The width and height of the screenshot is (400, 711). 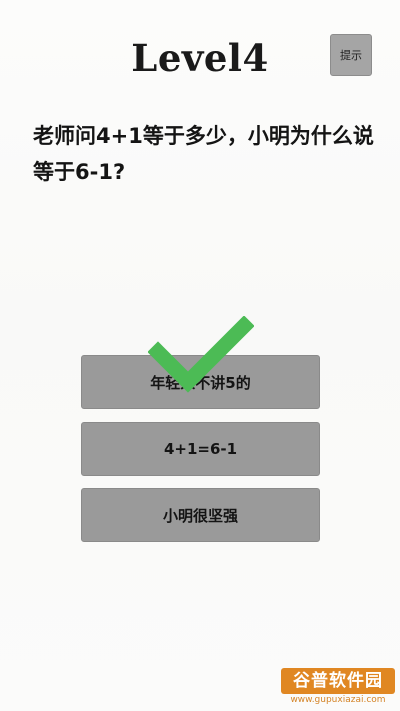 What do you see at coordinates (338, 700) in the screenshot?
I see `watermark-url: www.gupuxiazai.com` at bounding box center [338, 700].